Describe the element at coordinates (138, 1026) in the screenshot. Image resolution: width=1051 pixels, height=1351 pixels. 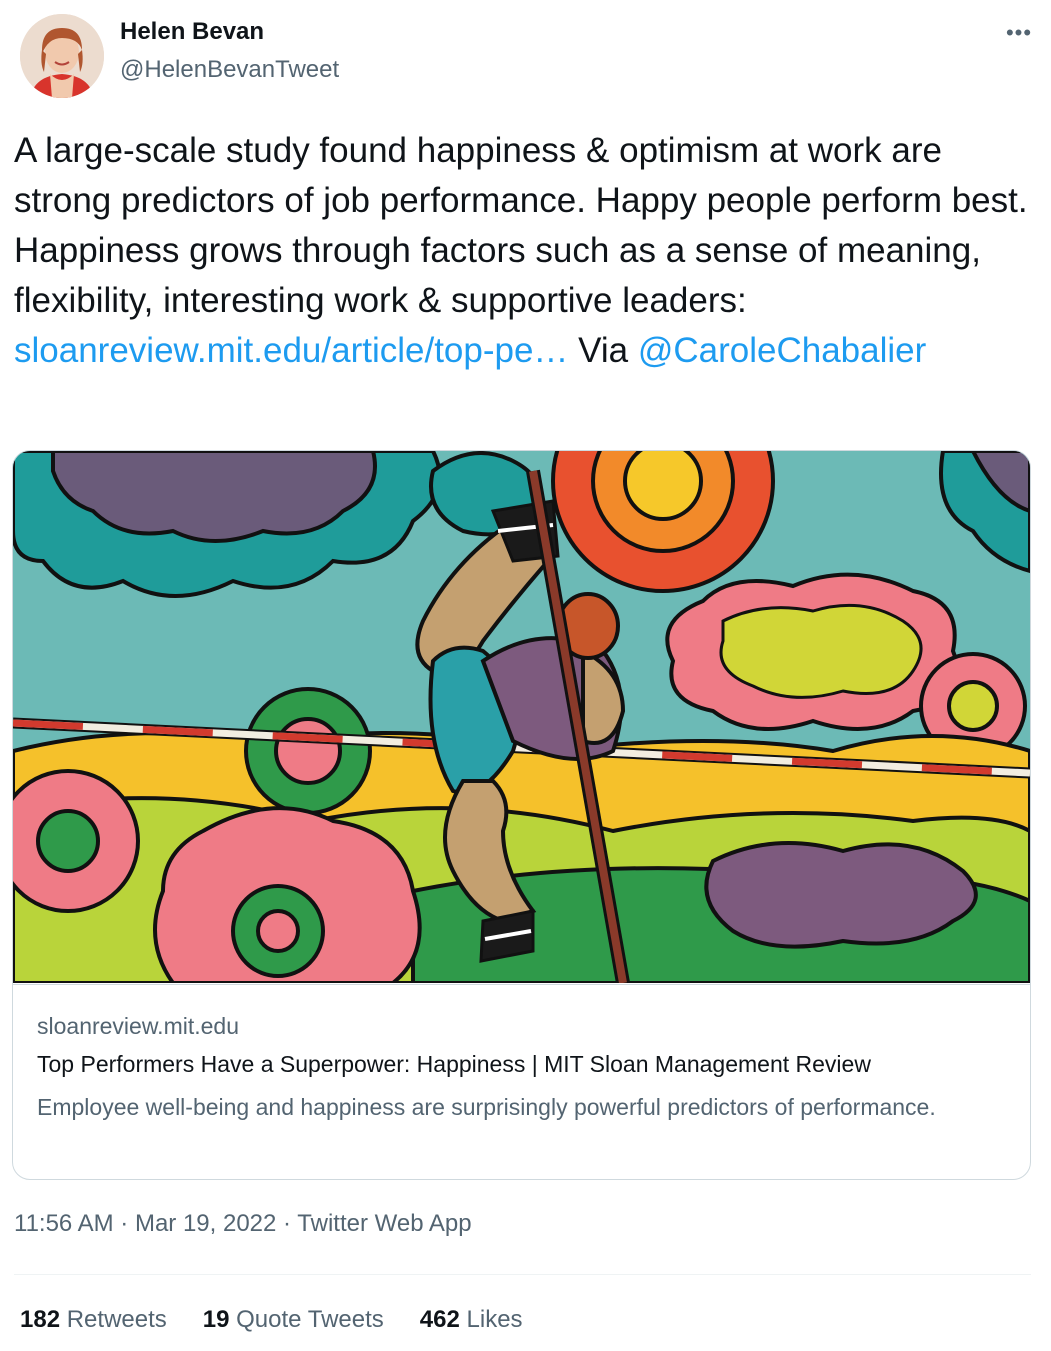
I see `card-domain: sloanreview.mit.edu` at that location.